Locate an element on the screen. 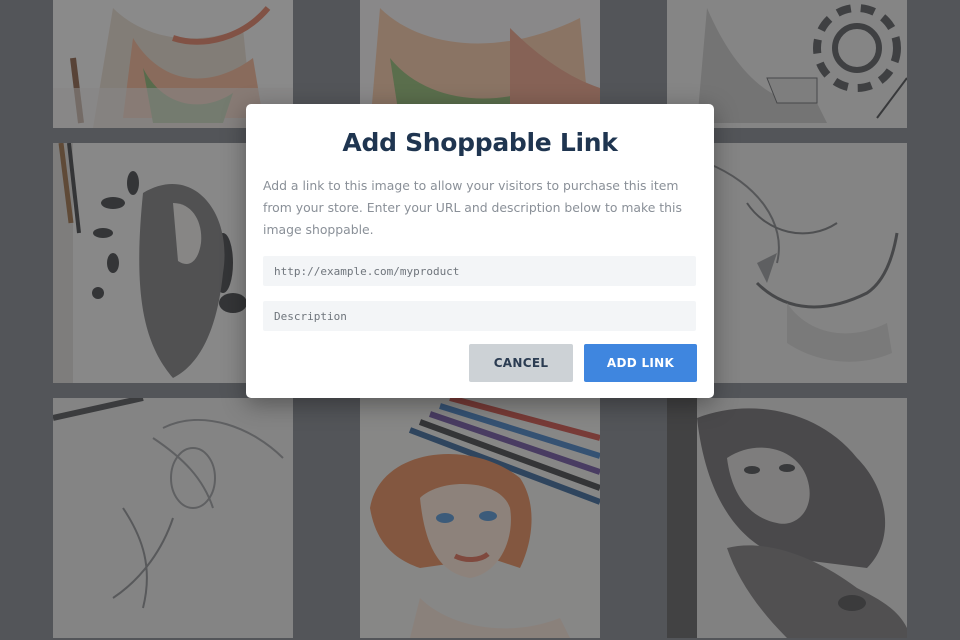  description-input is located at coordinates (479, 316).